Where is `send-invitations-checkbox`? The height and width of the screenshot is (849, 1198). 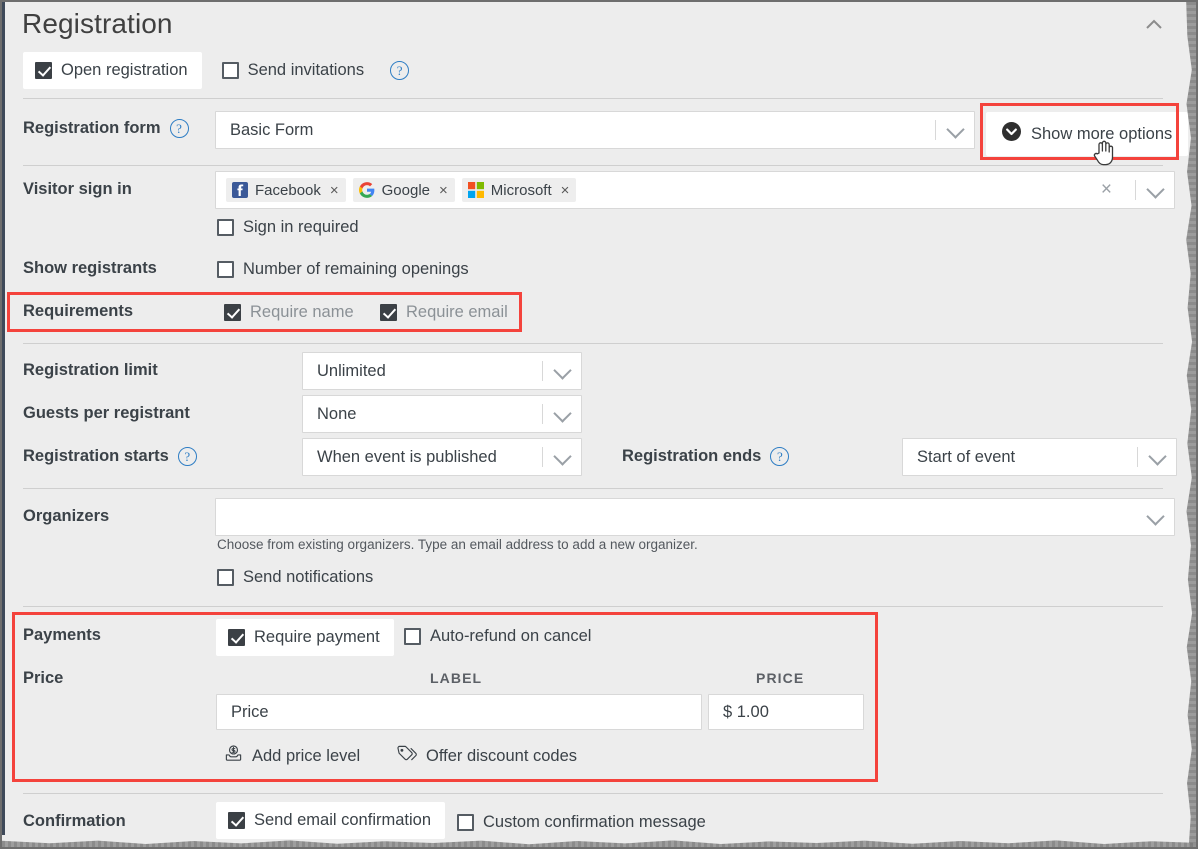 send-invitations-checkbox is located at coordinates (230, 70).